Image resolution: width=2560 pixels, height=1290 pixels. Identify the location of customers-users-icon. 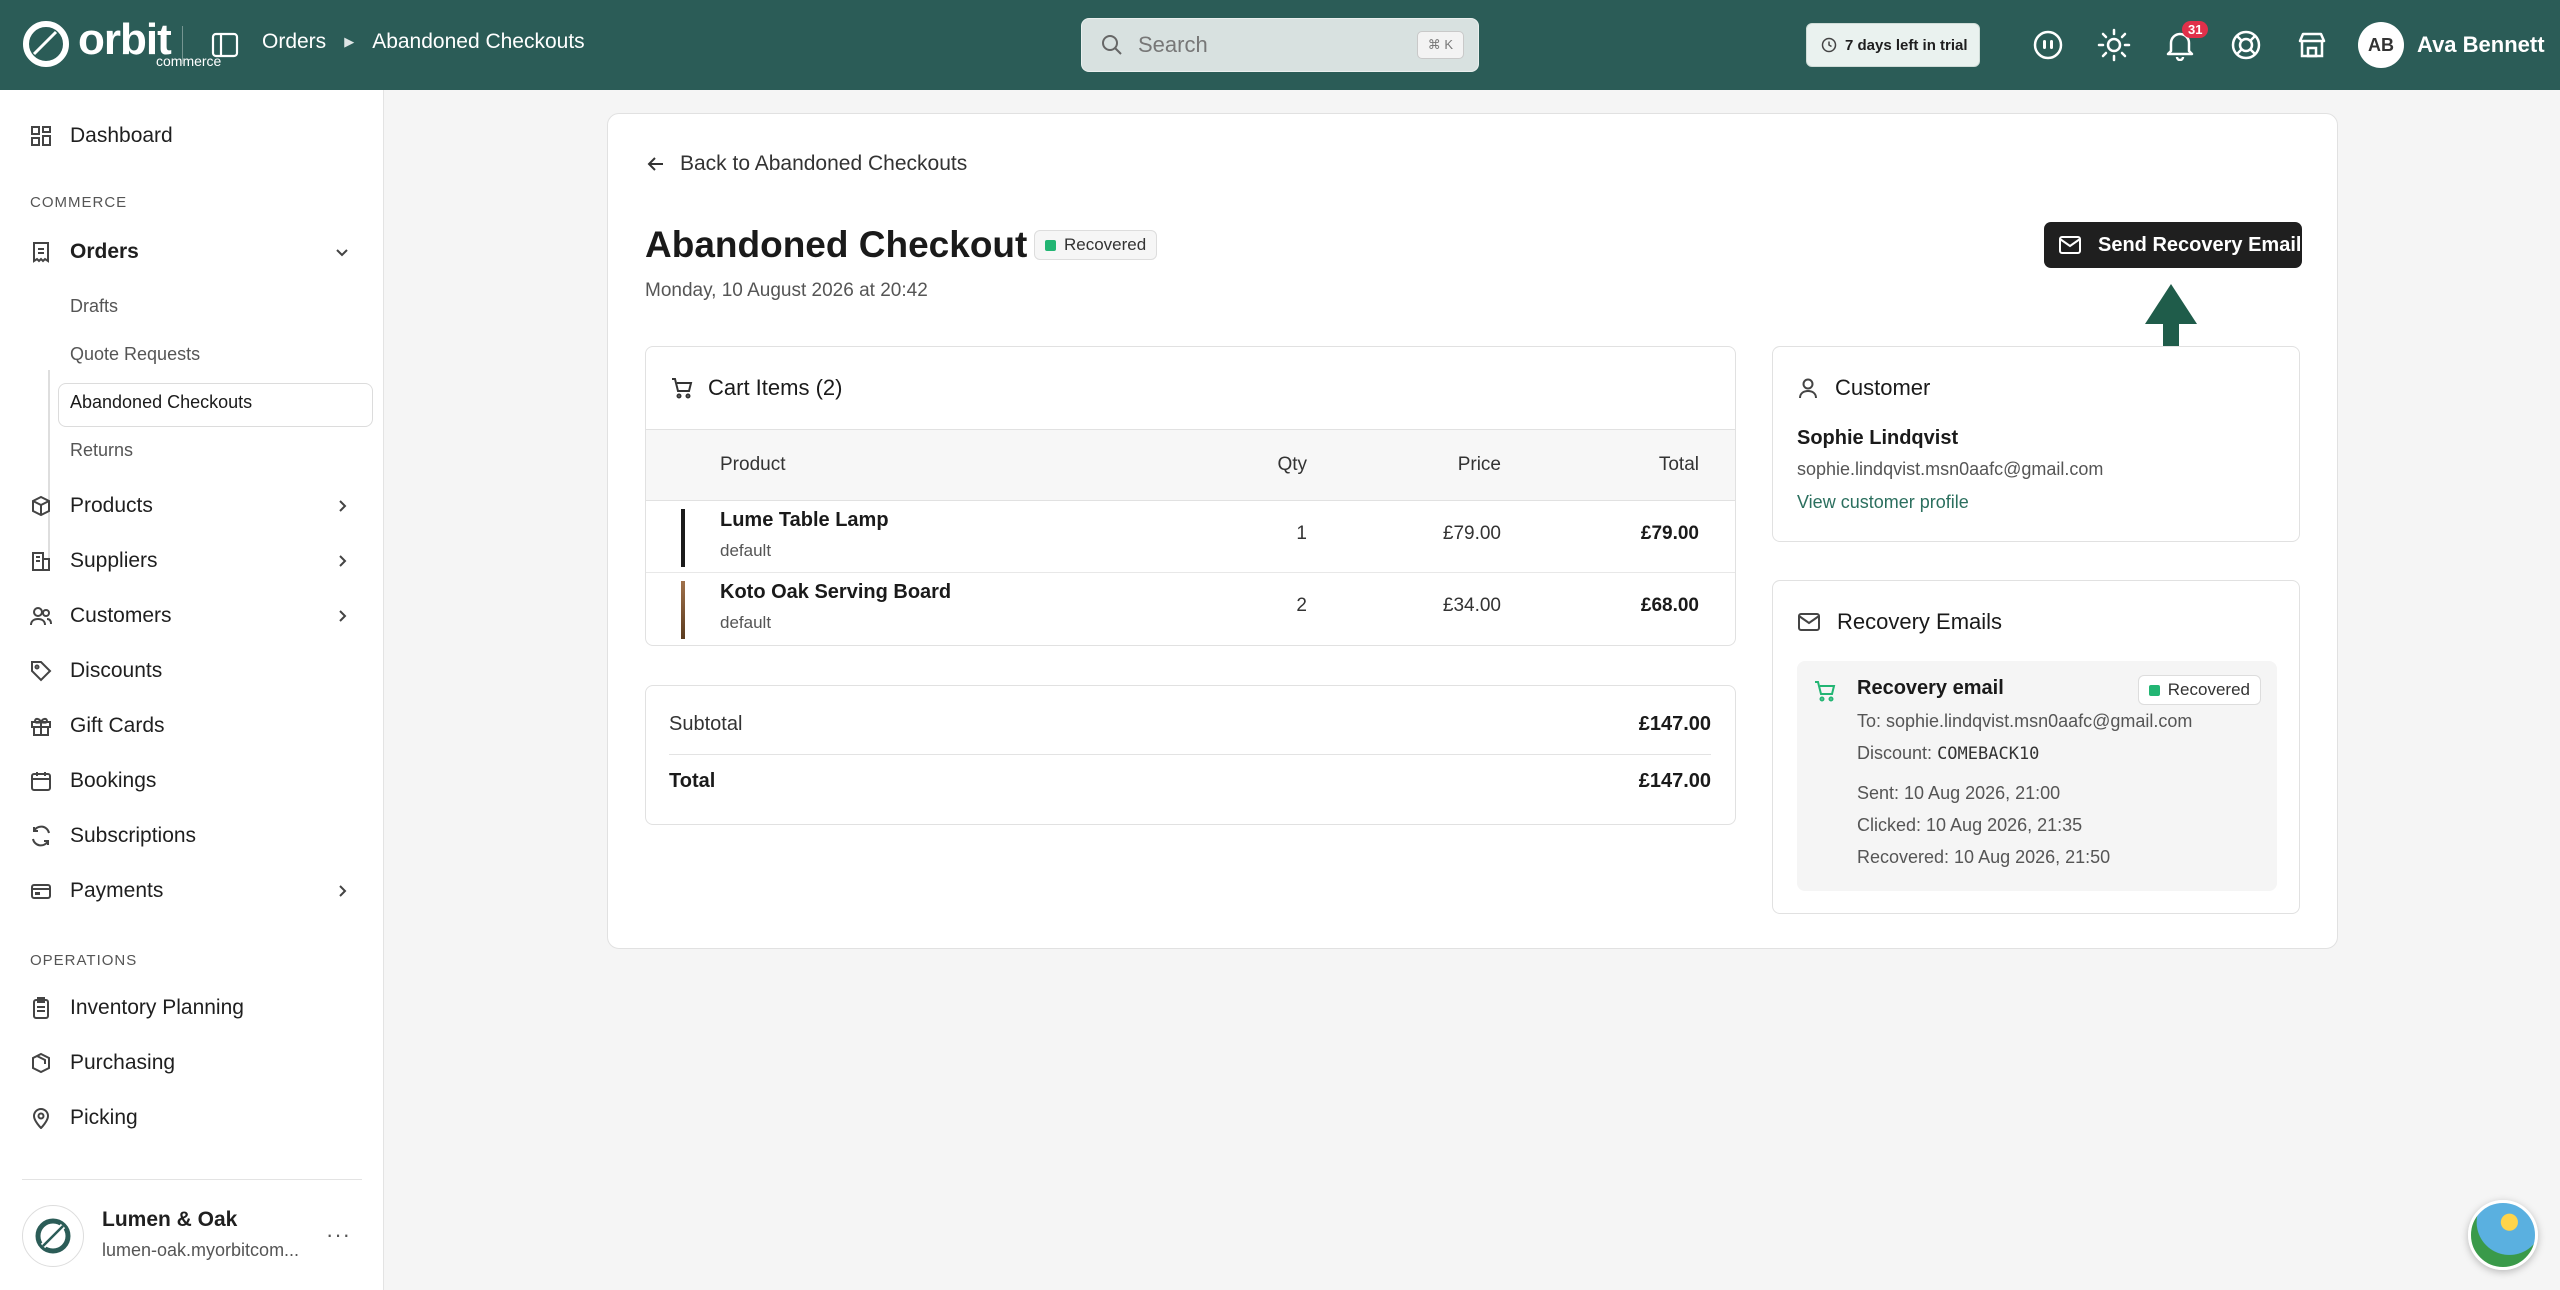
(41, 616).